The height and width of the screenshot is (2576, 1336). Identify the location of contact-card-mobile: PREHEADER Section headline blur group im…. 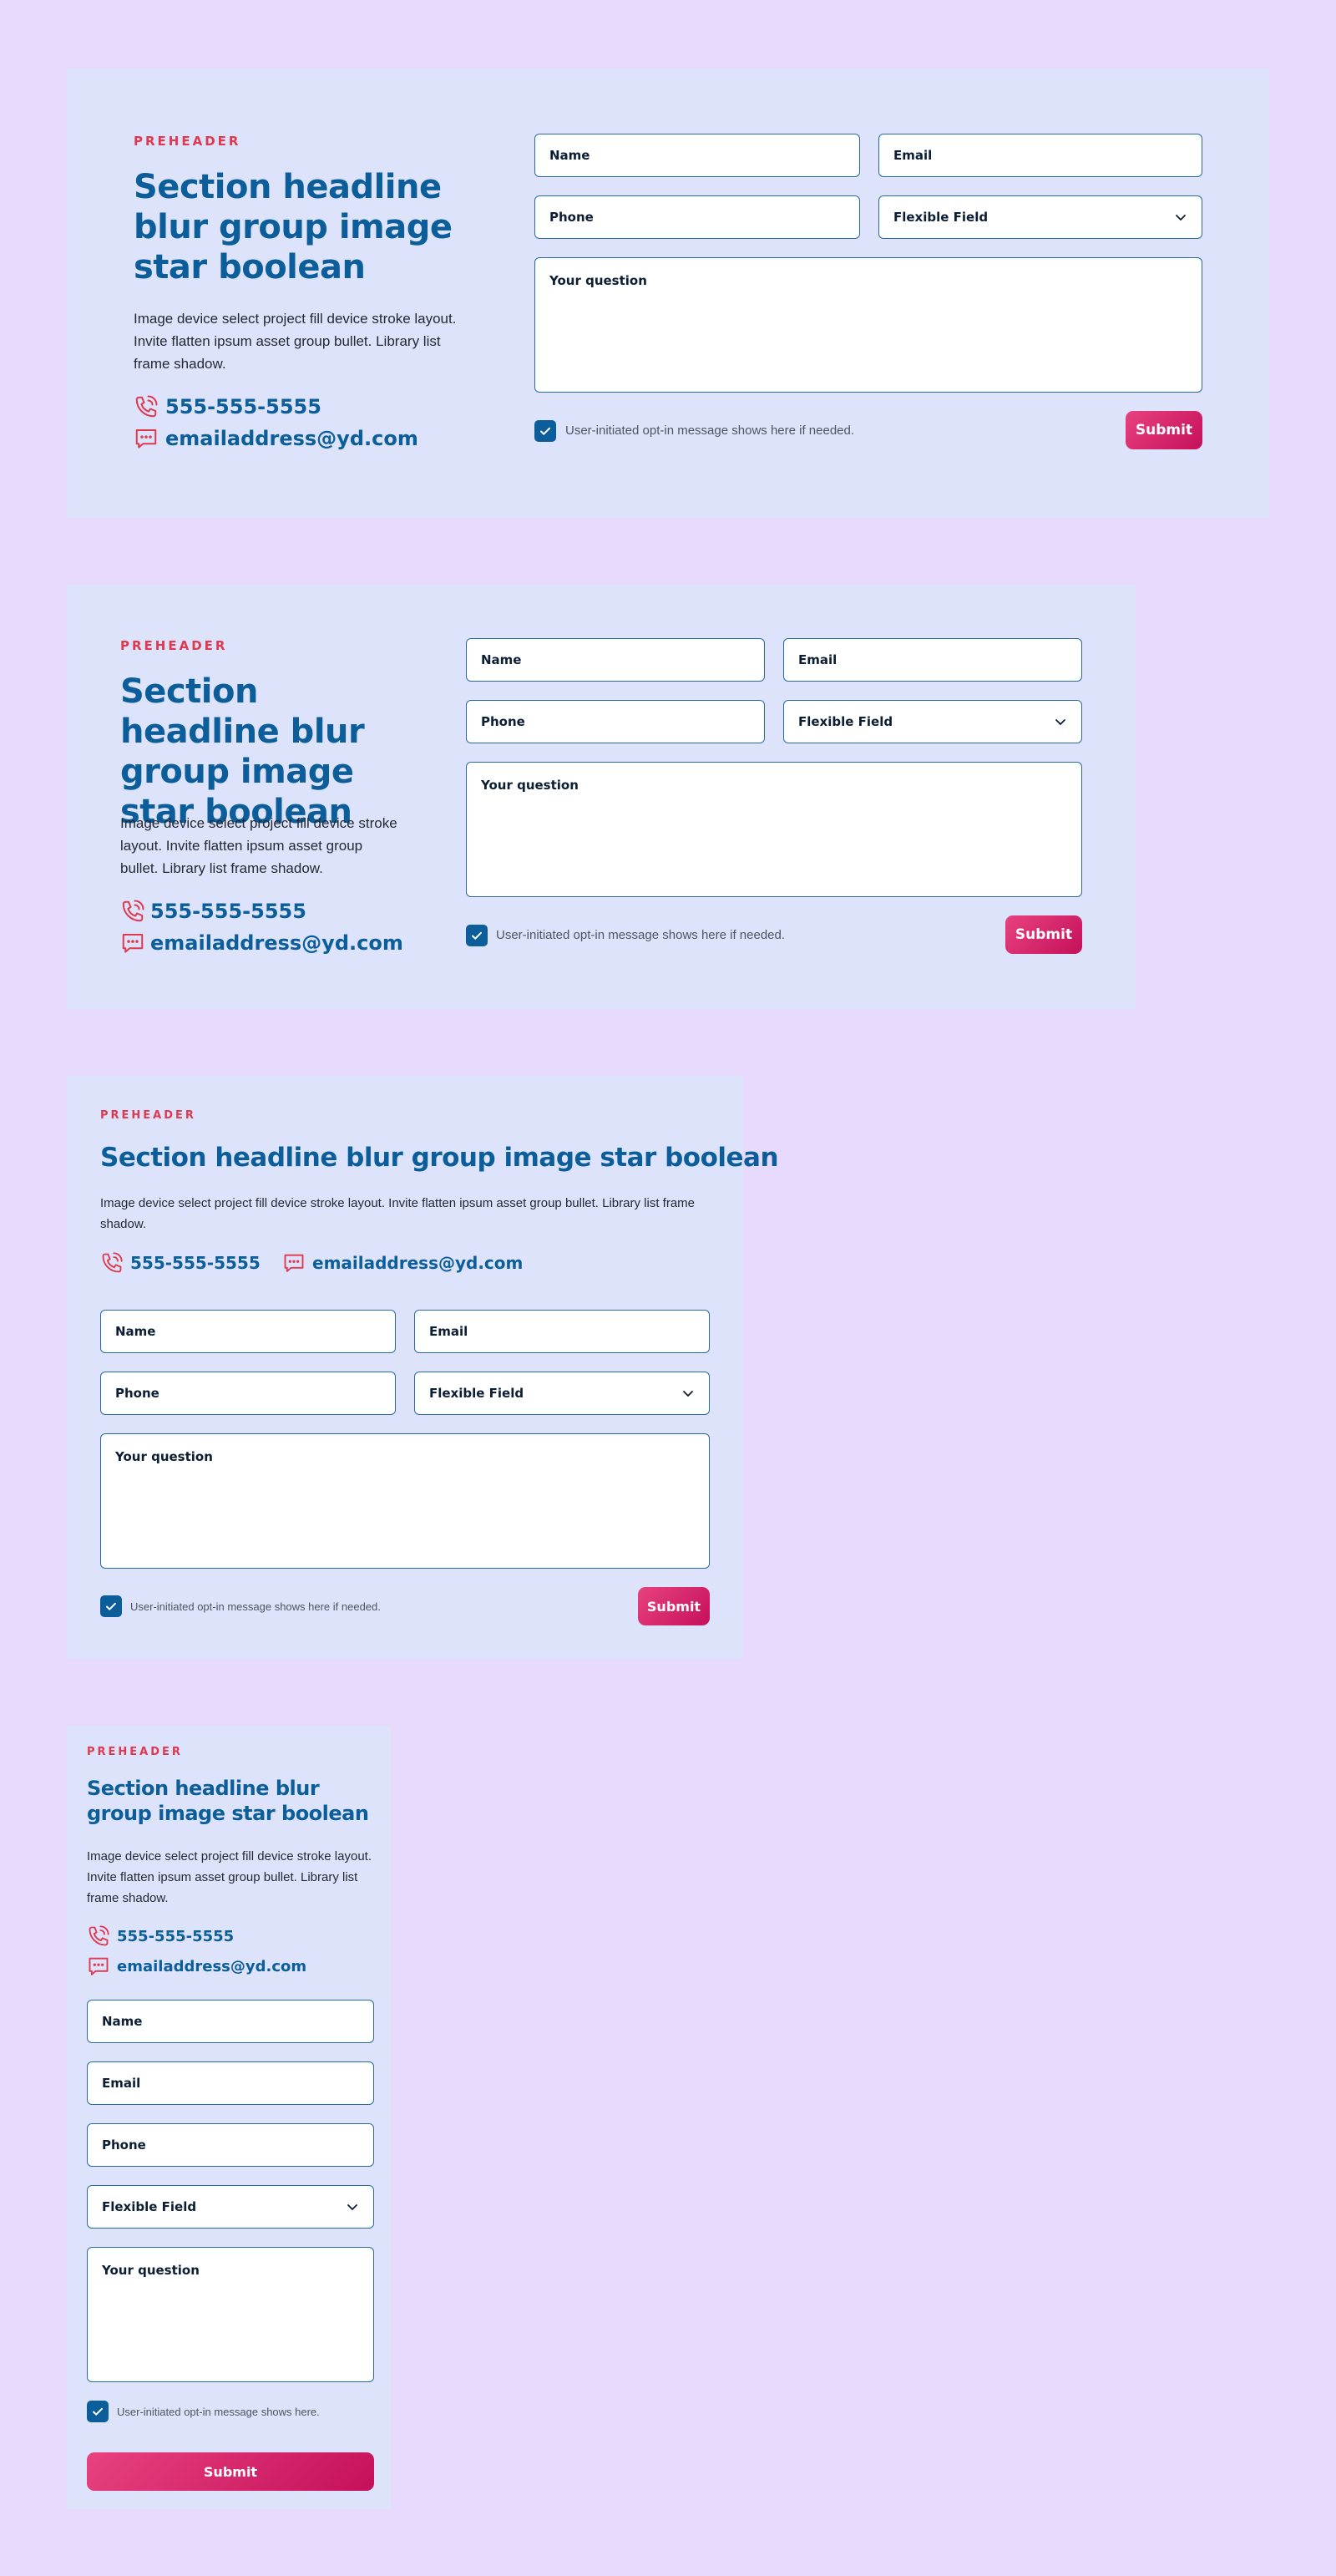
(229, 2117).